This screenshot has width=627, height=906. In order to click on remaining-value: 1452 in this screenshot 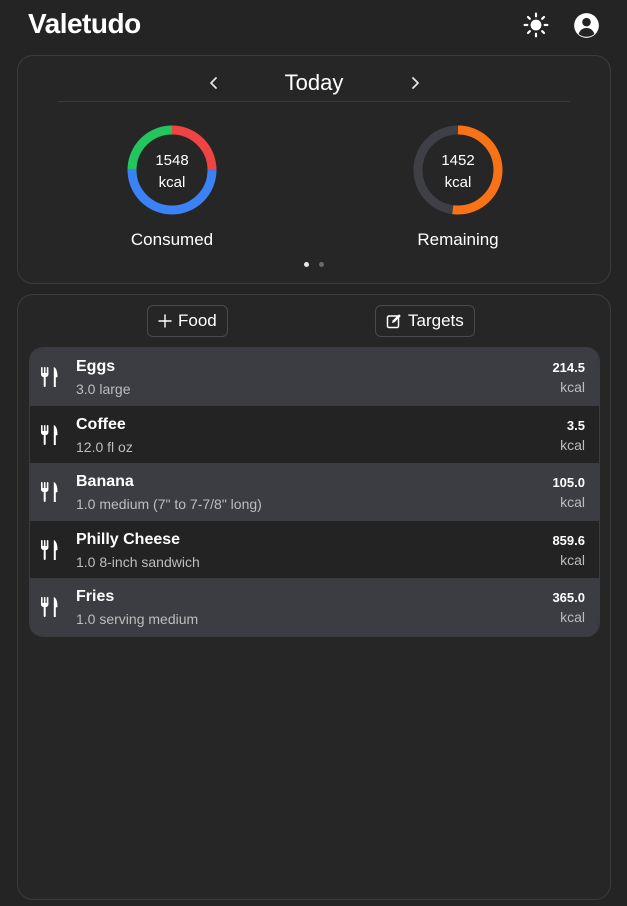, I will do `click(458, 160)`.